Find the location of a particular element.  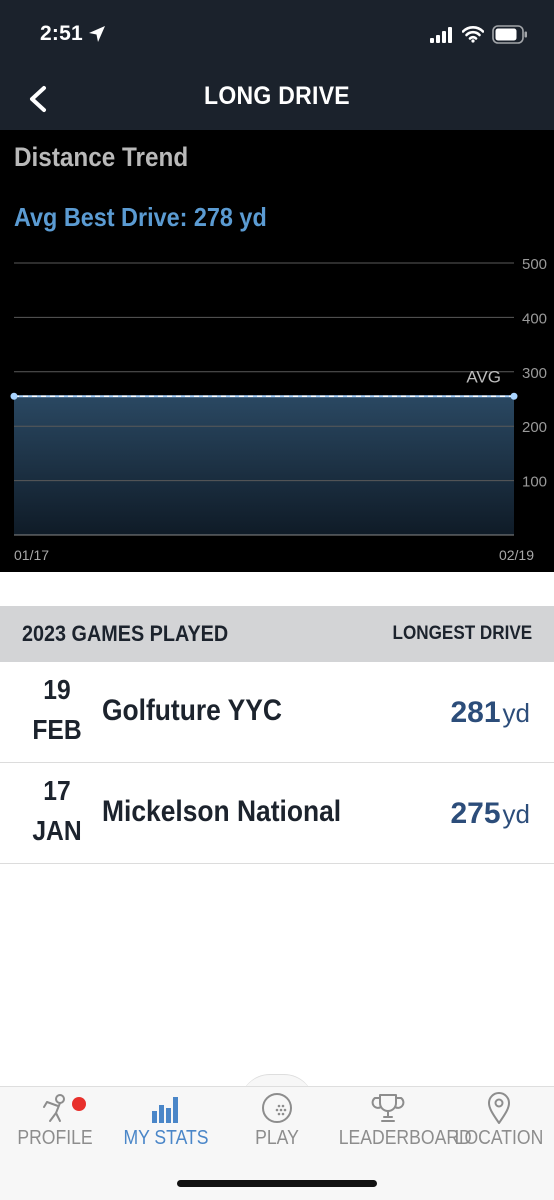

golf-ball-icon is located at coordinates (277, 1108).